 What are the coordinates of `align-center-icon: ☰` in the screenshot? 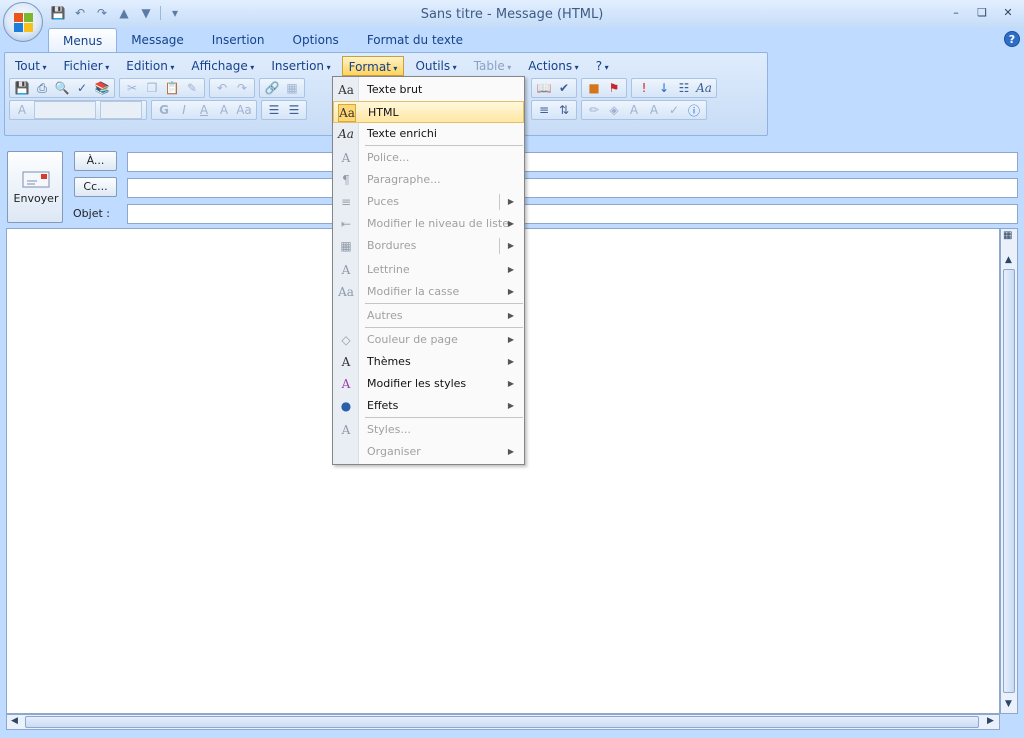 It's located at (294, 110).